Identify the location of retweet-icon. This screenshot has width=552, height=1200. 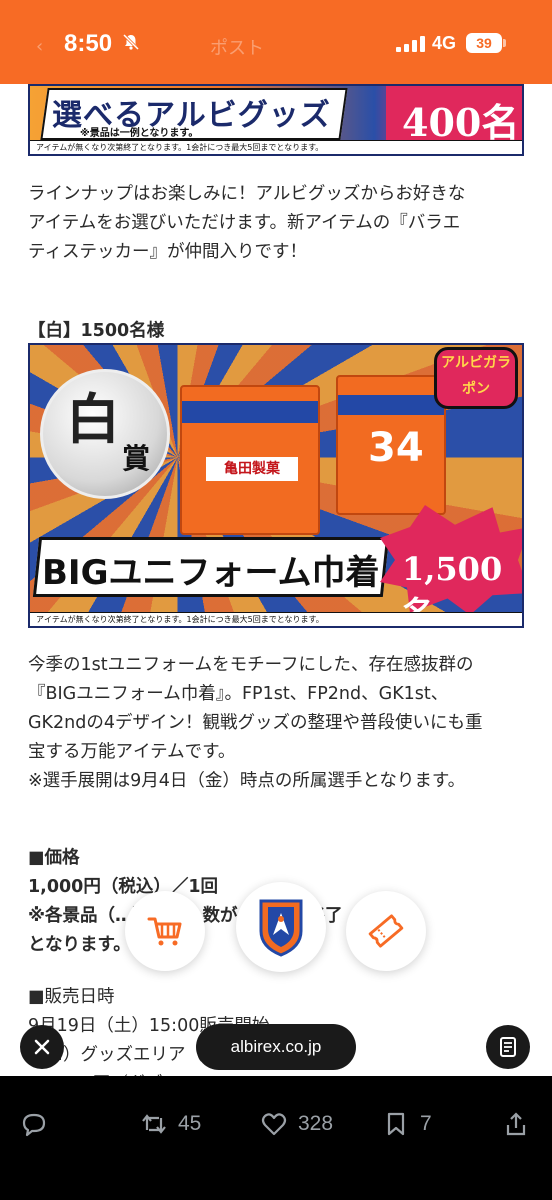
(154, 1124).